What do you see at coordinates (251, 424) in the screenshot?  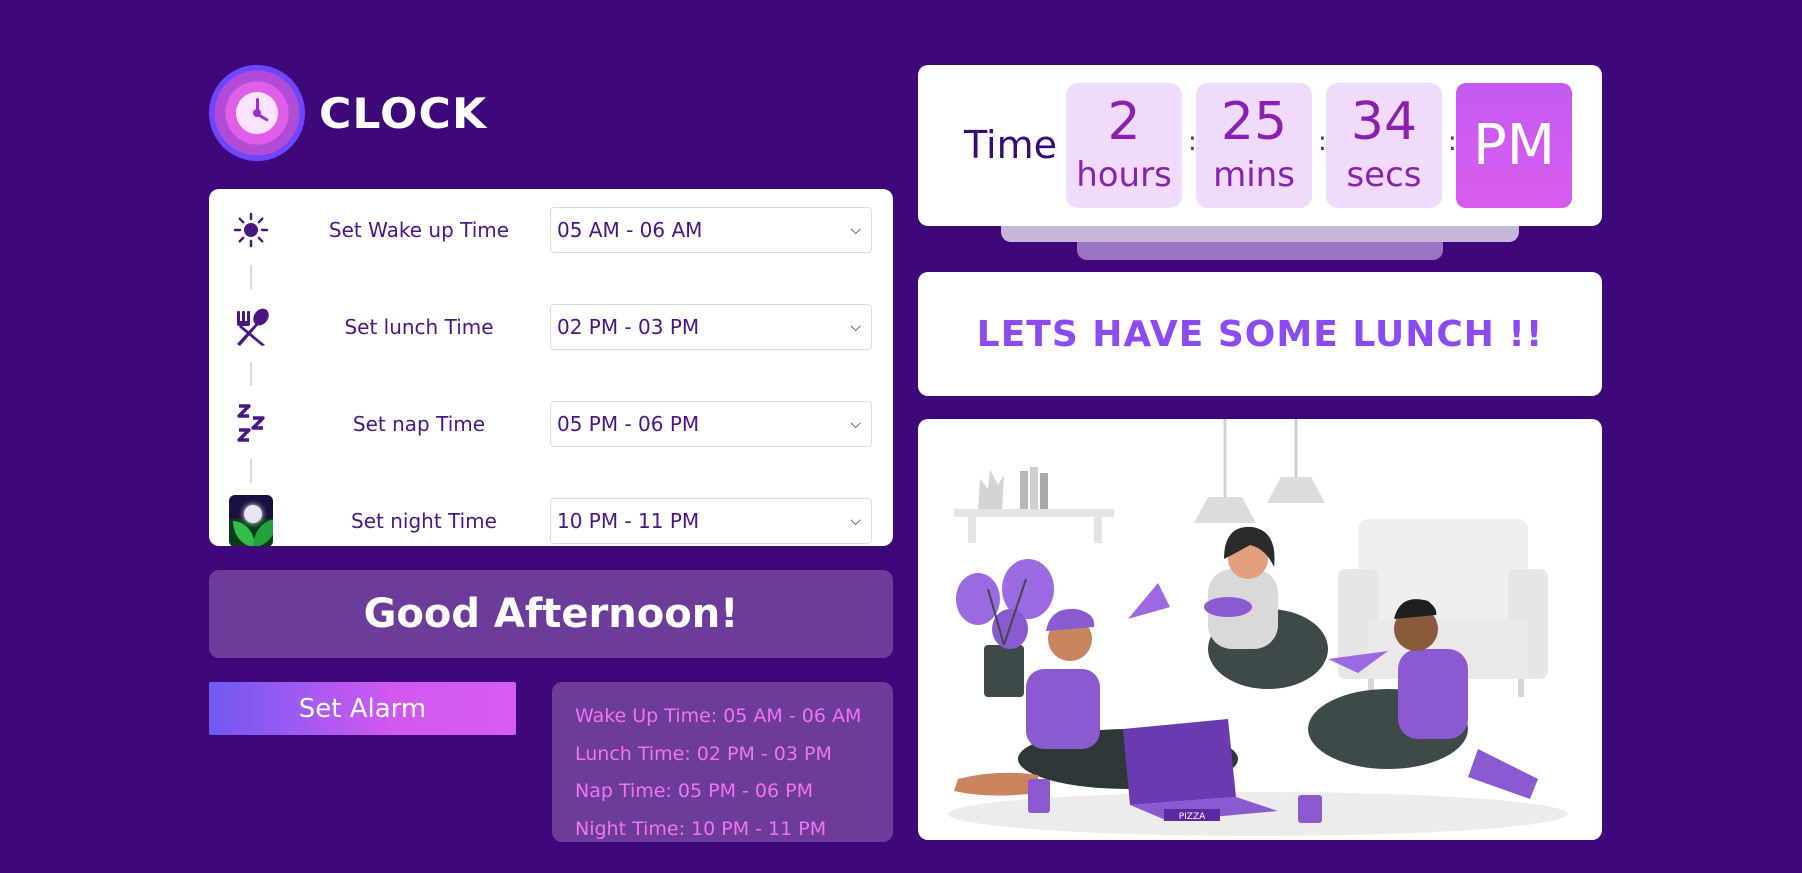 I see `zzz-icon` at bounding box center [251, 424].